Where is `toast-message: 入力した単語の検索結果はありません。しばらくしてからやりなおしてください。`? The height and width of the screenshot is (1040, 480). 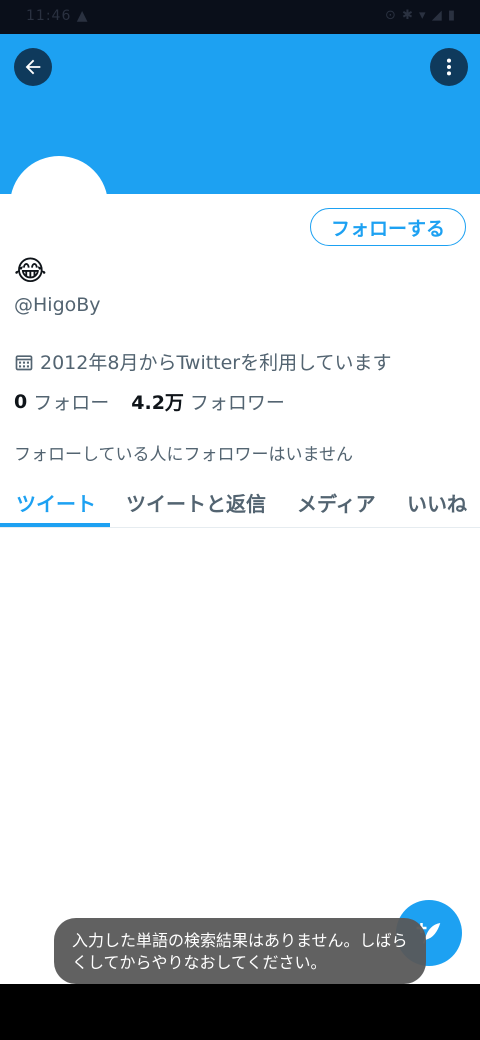
toast-message: 入力した単語の検索結果はありません。しばらくしてからやりなおしてください。 is located at coordinates (240, 951).